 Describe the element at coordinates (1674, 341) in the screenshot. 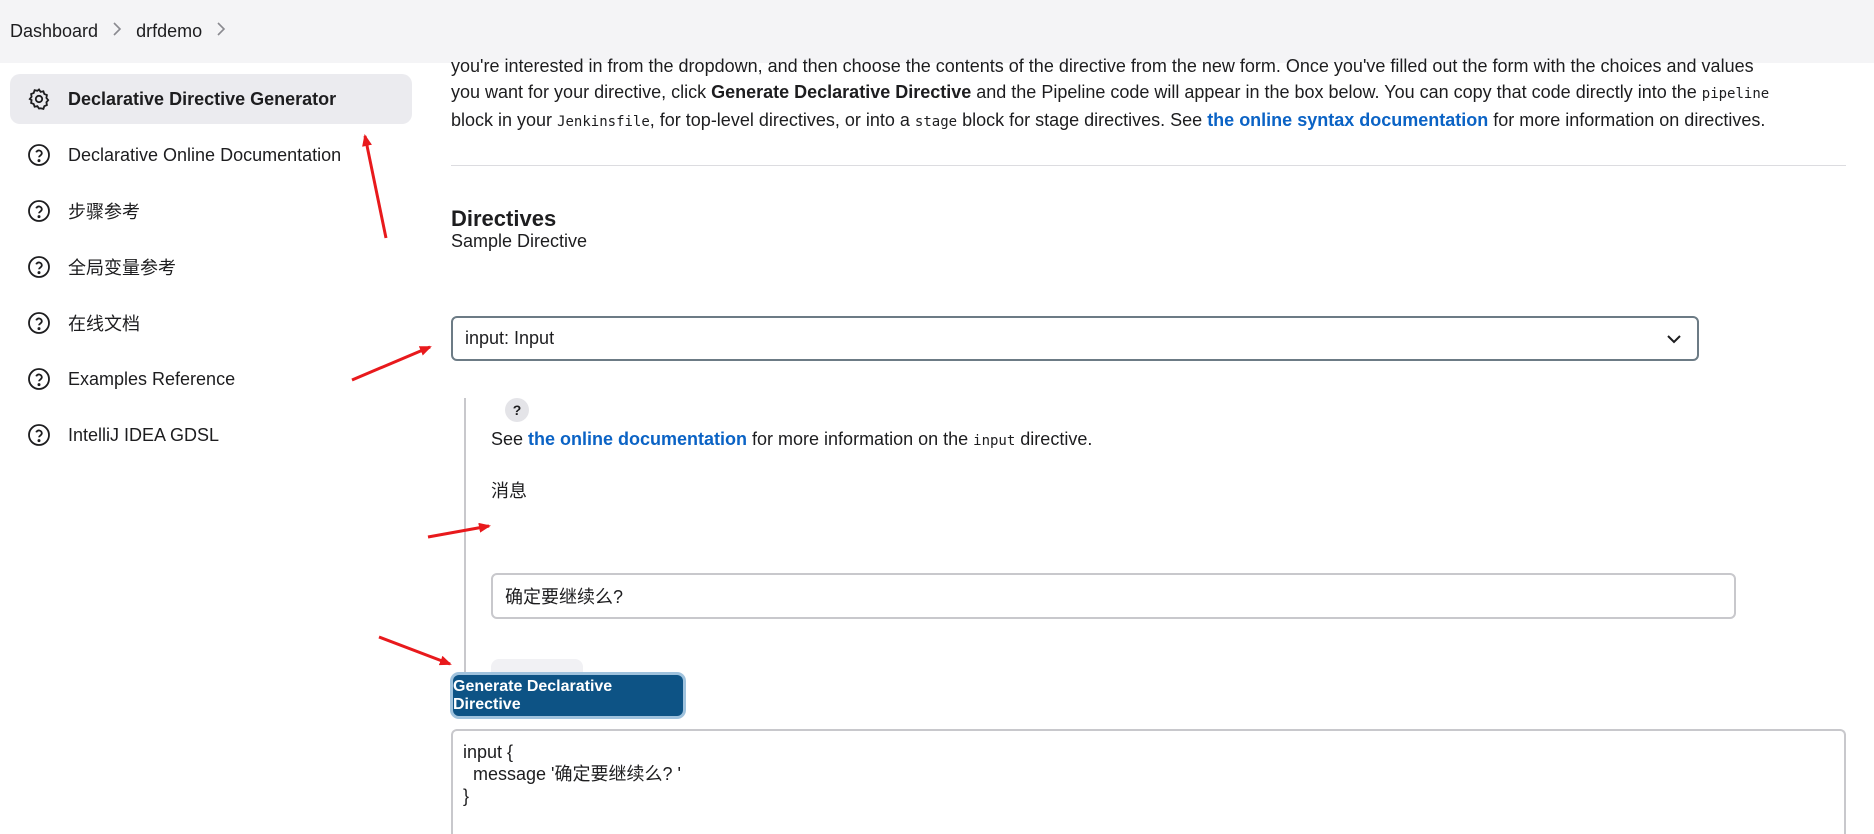

I see `chevron-down-icon` at that location.